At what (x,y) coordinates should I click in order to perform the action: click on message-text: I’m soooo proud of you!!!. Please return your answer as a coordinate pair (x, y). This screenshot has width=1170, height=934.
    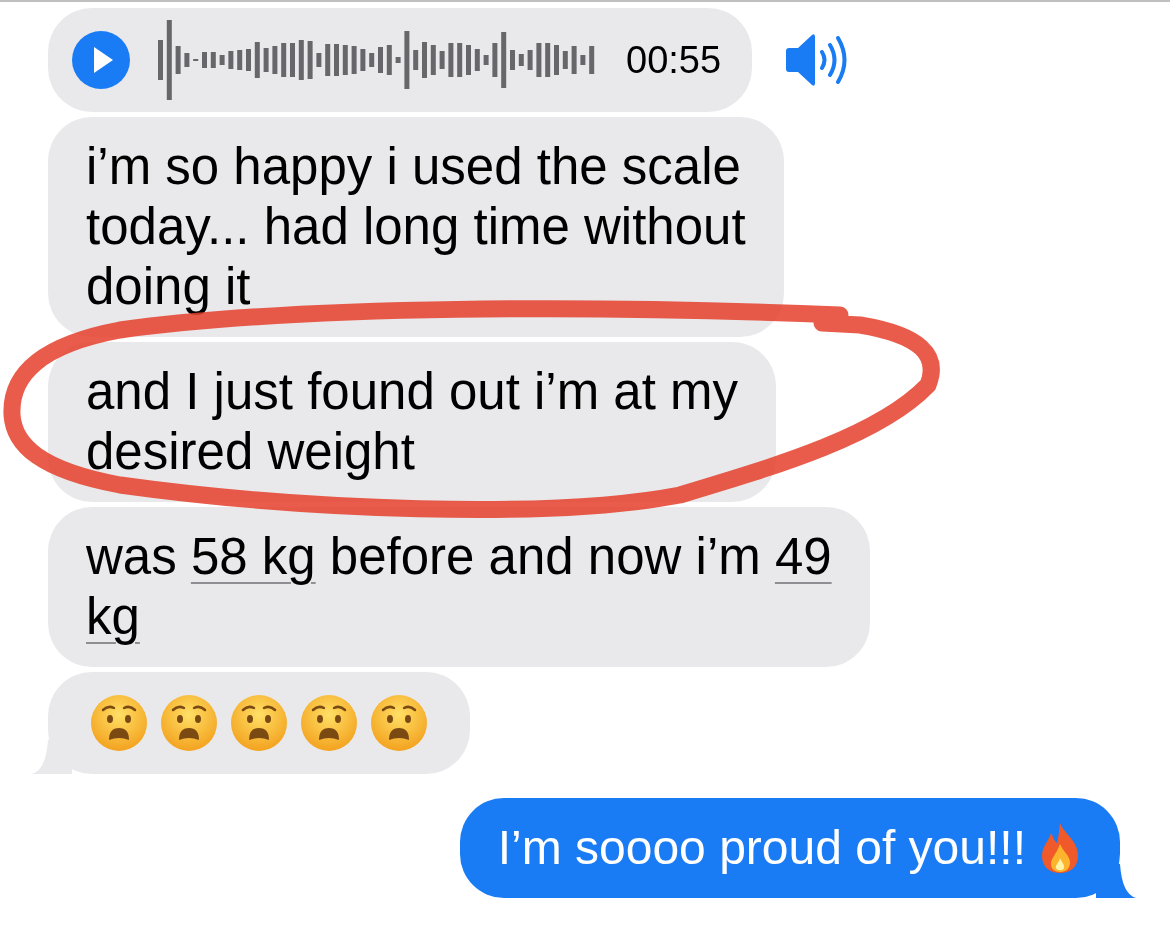
    Looking at the image, I should click on (761, 848).